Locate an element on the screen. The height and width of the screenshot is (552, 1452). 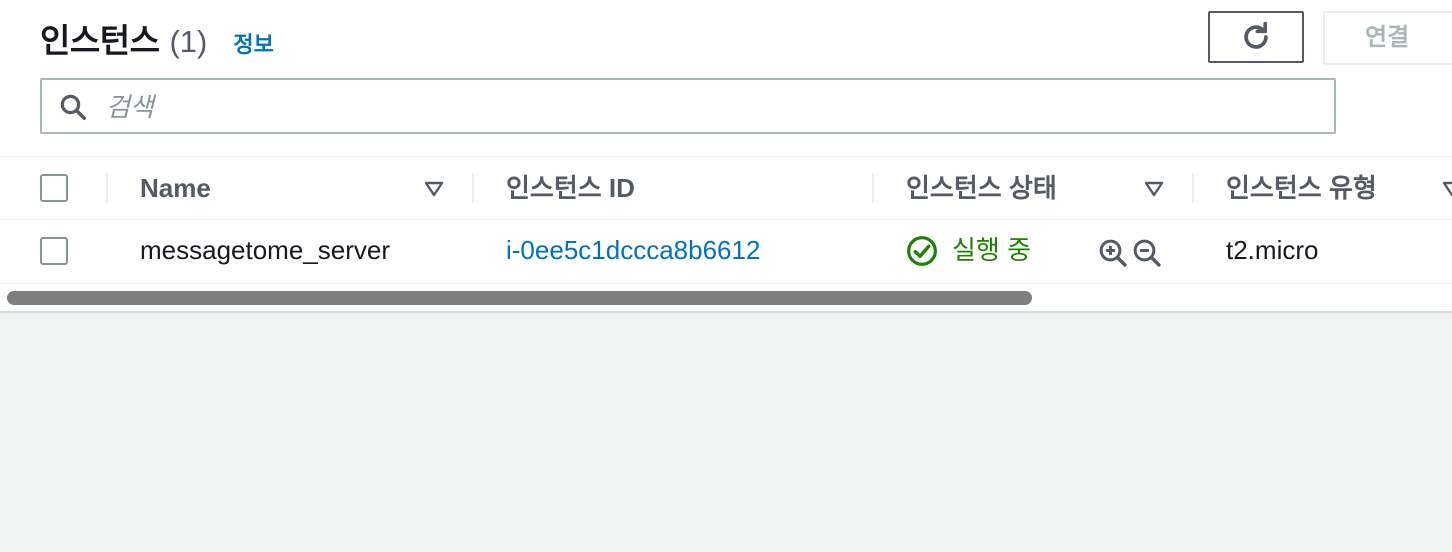
search-input is located at coordinates (706, 107).